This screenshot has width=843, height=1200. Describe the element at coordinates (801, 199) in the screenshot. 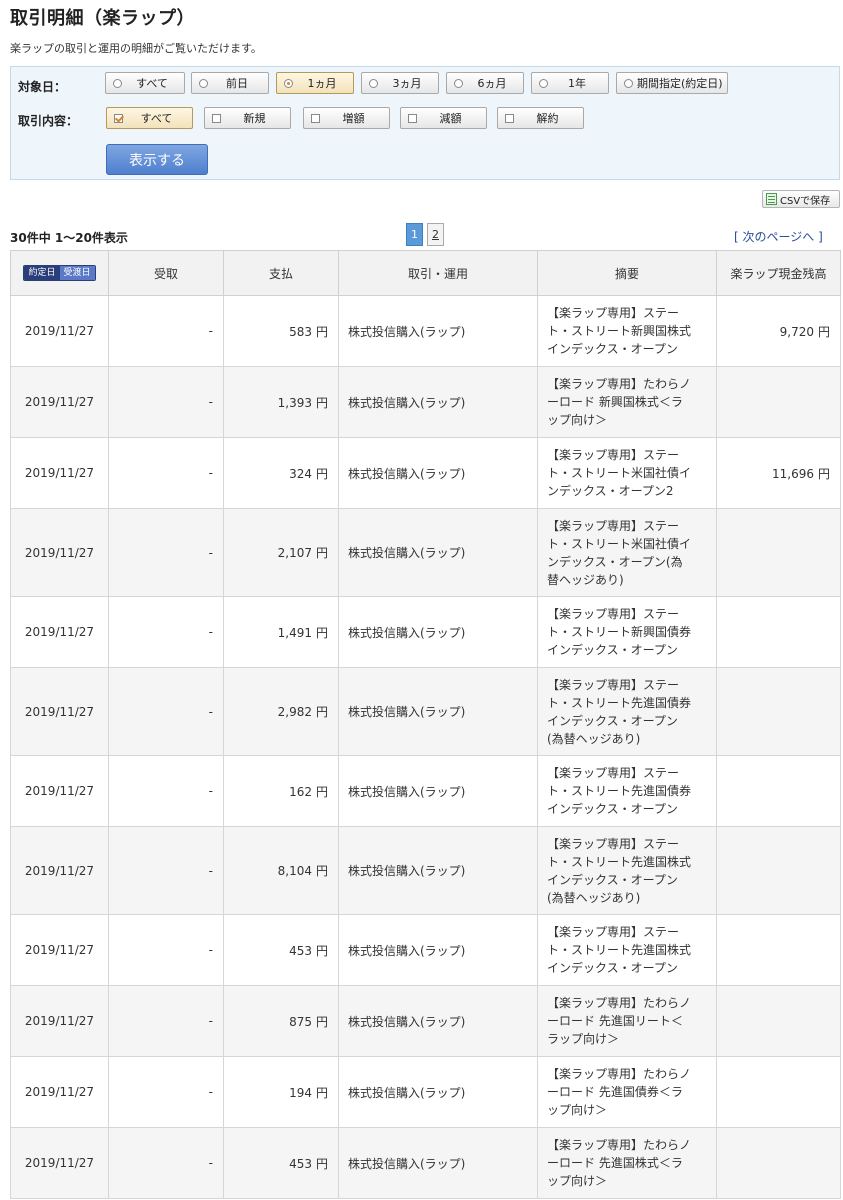

I see `csv-save-button: CSVで保存` at that location.